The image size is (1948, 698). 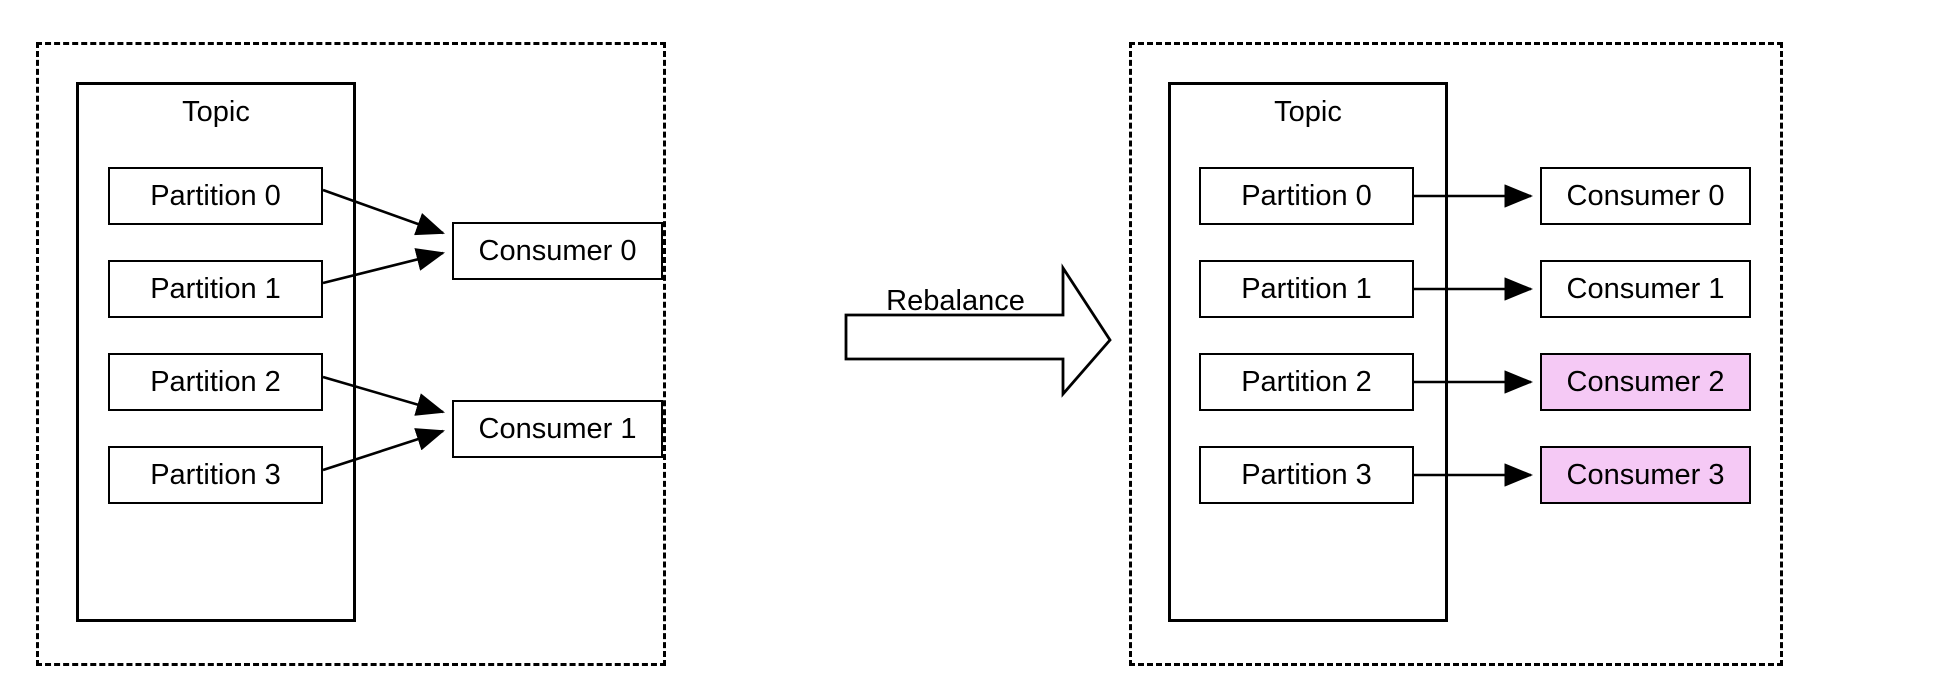 I want to click on partition-box-before-0: Partition 0, so click(x=215, y=196).